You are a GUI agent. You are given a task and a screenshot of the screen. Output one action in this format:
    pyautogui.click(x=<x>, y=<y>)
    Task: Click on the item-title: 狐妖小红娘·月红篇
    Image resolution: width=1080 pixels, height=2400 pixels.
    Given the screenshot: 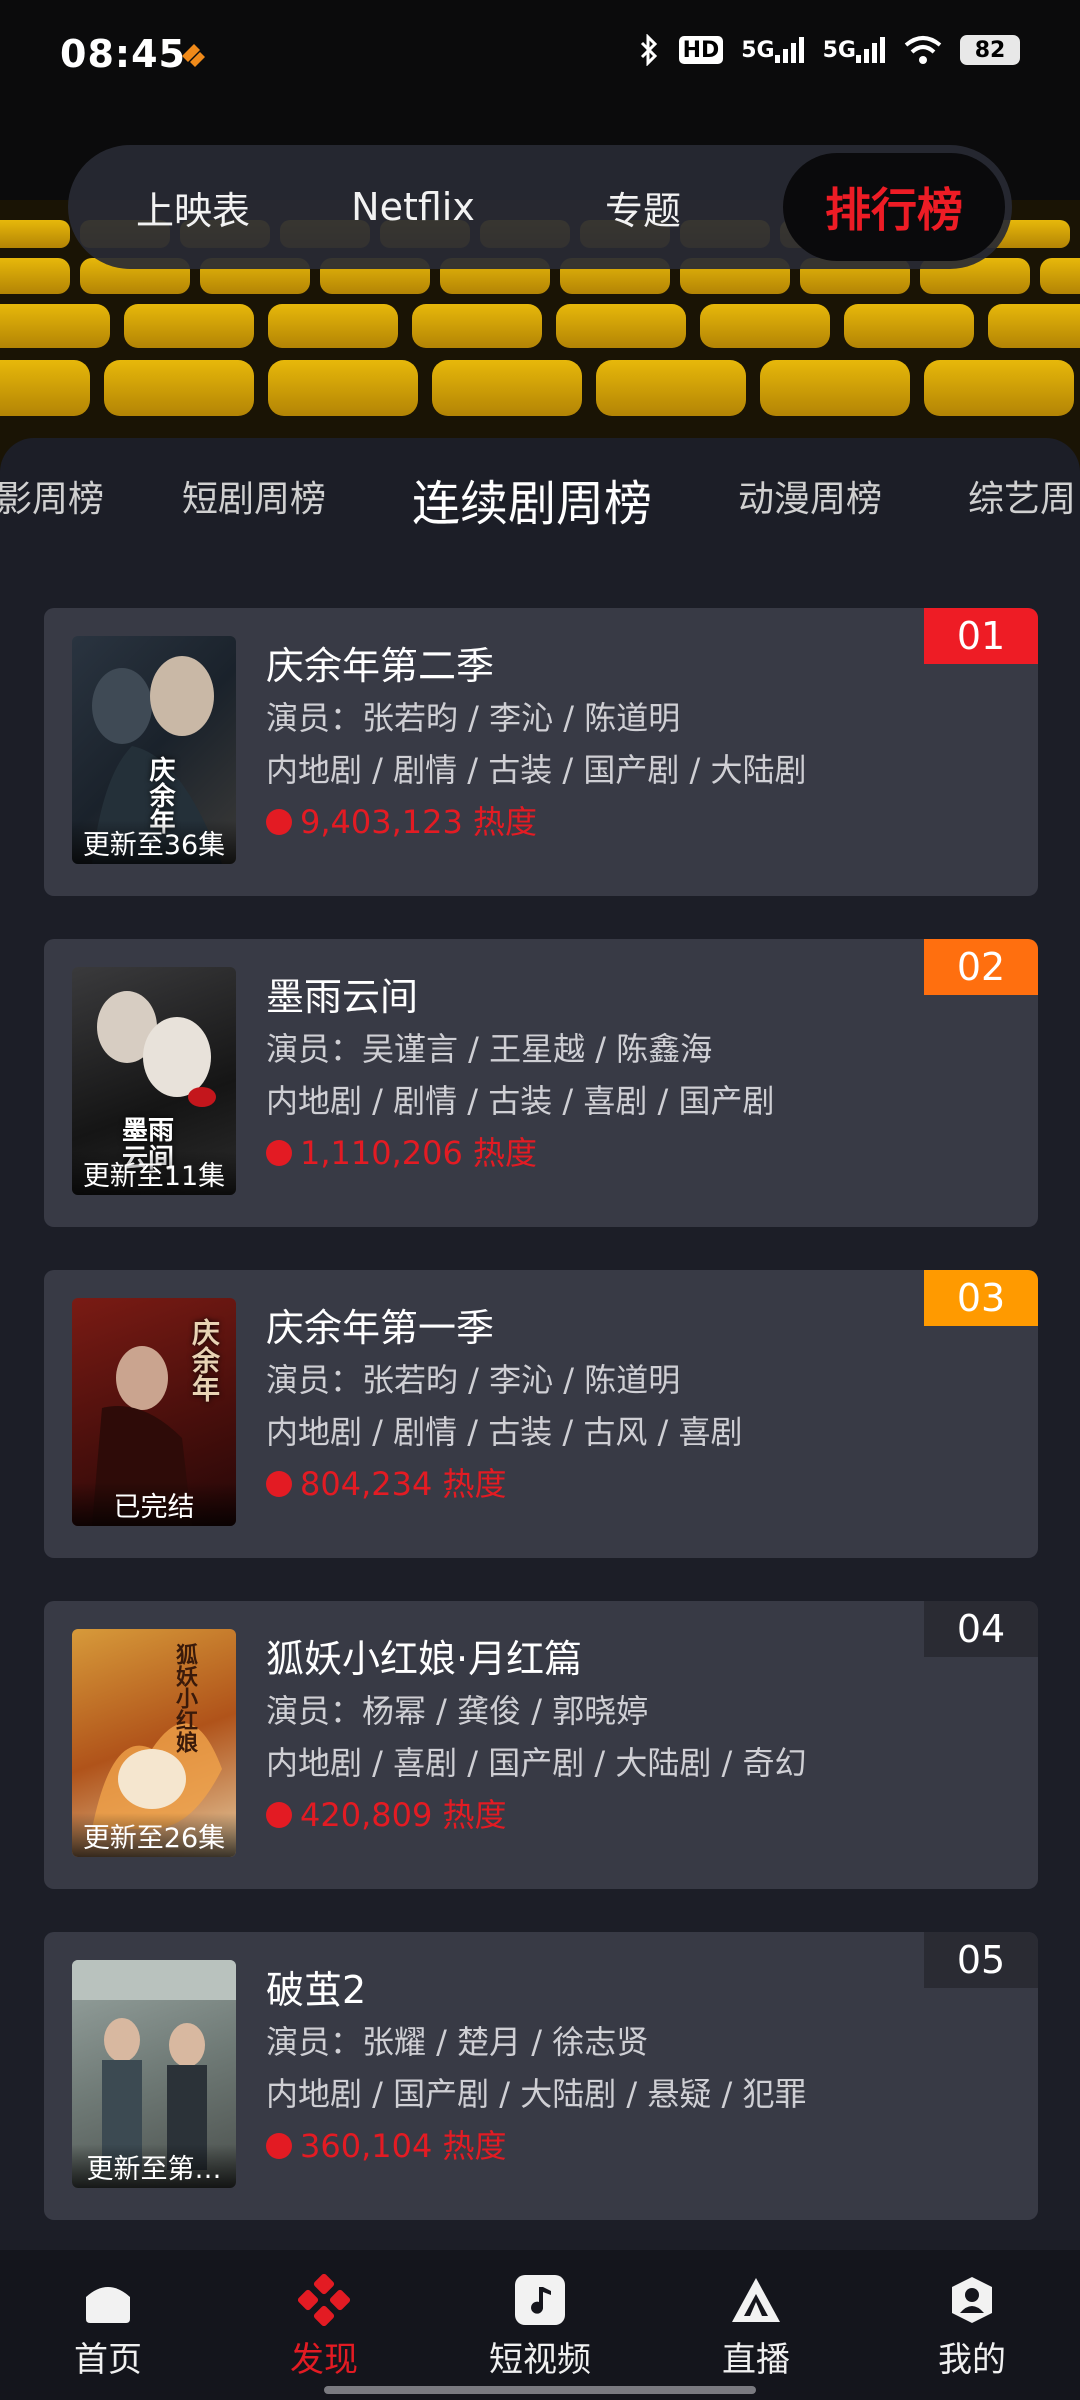 What is the action you would take?
    pyautogui.click(x=424, y=1659)
    